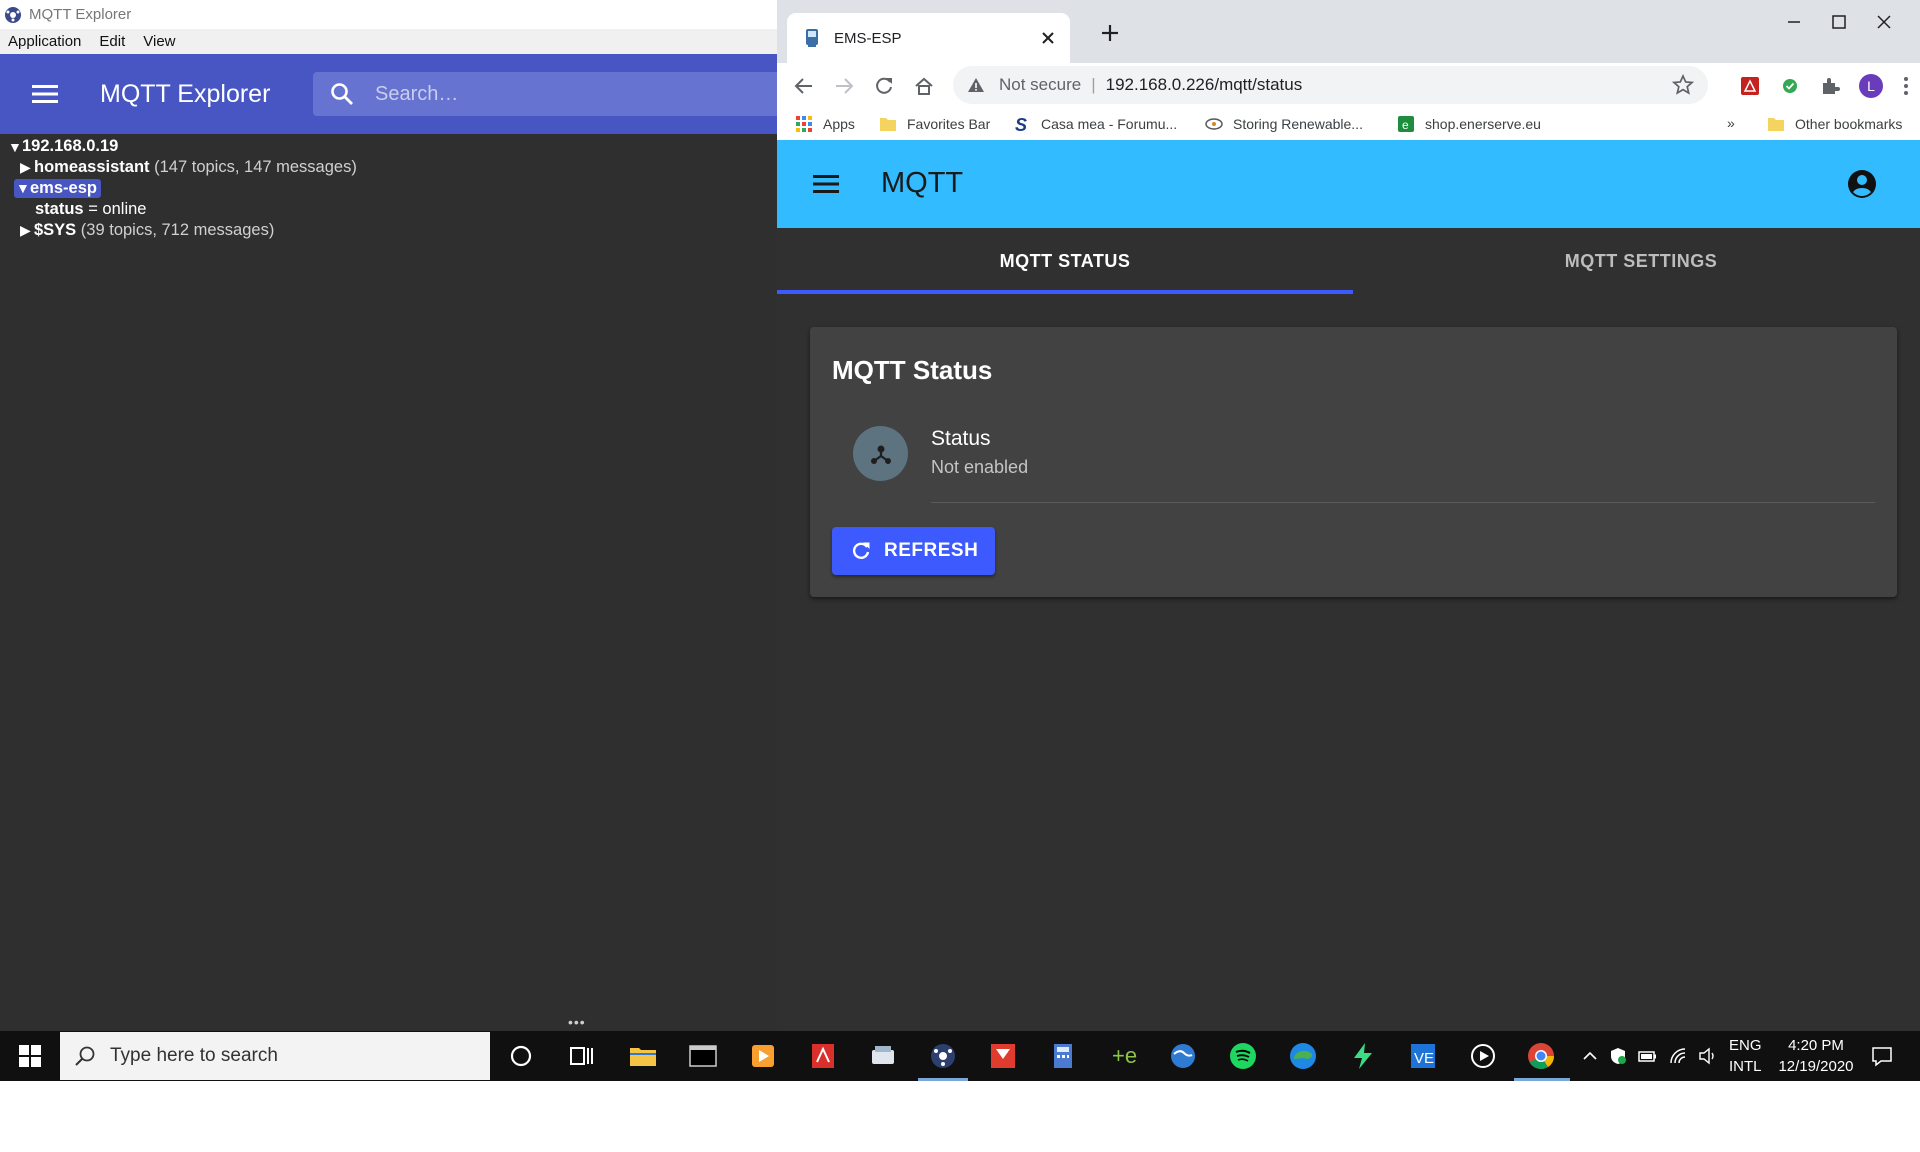 Image resolution: width=1920 pixels, height=1152 pixels. What do you see at coordinates (1003, 1056) in the screenshot?
I see `calendar-app-icon` at bounding box center [1003, 1056].